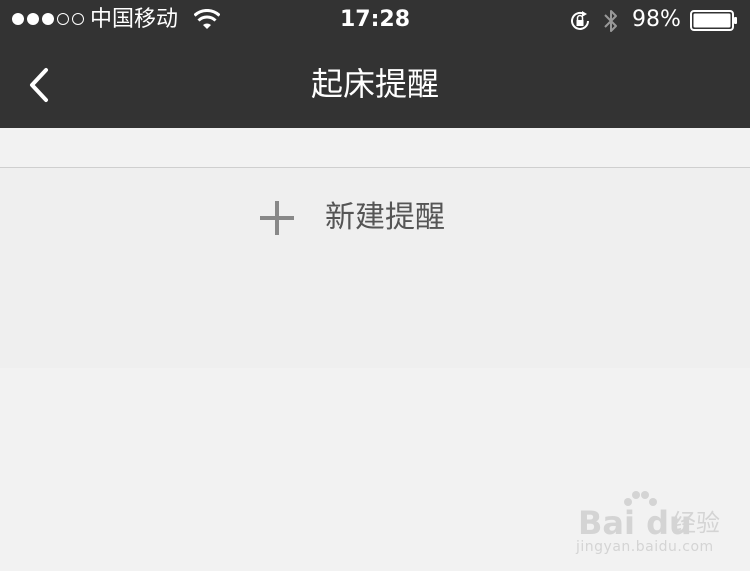  I want to click on rotation-lock-icon, so click(580, 20).